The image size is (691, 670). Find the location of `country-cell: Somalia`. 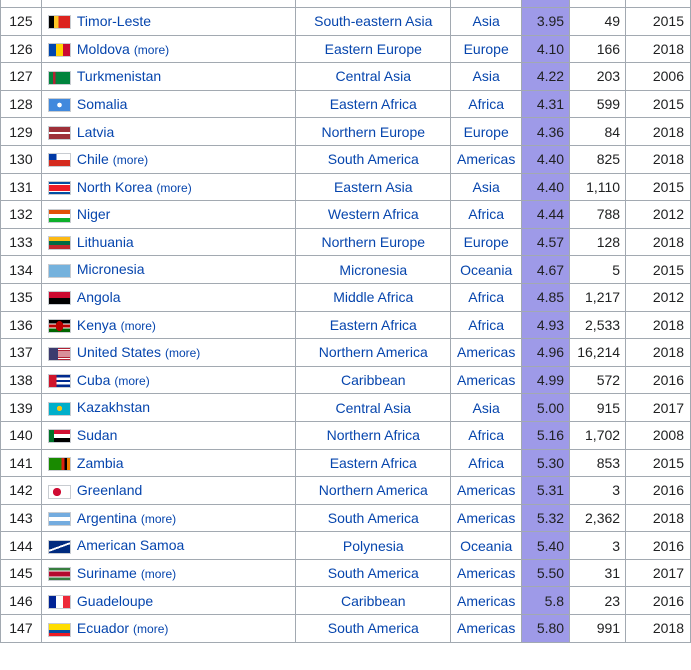

country-cell: Somalia is located at coordinates (168, 104).